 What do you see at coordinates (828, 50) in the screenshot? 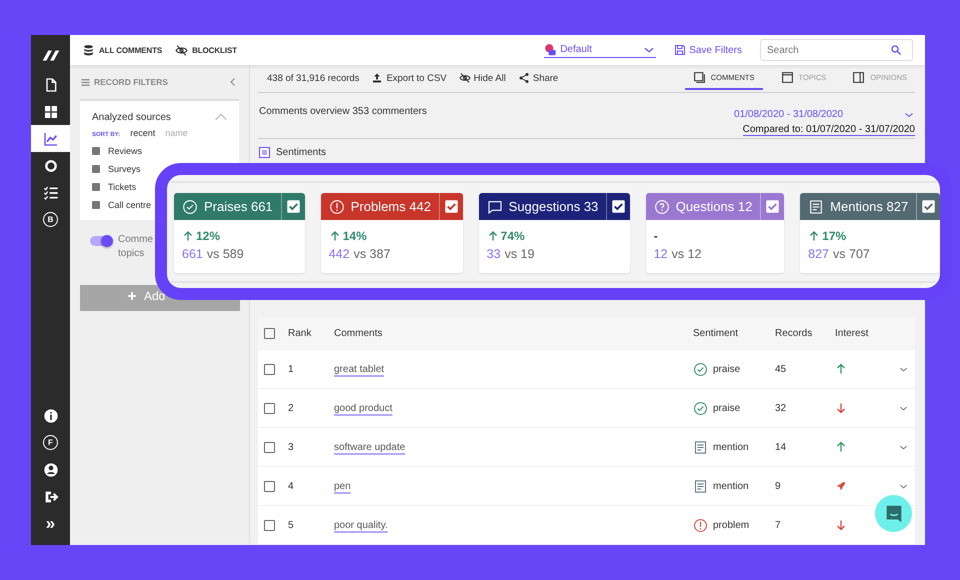
I see `search-input: Search` at bounding box center [828, 50].